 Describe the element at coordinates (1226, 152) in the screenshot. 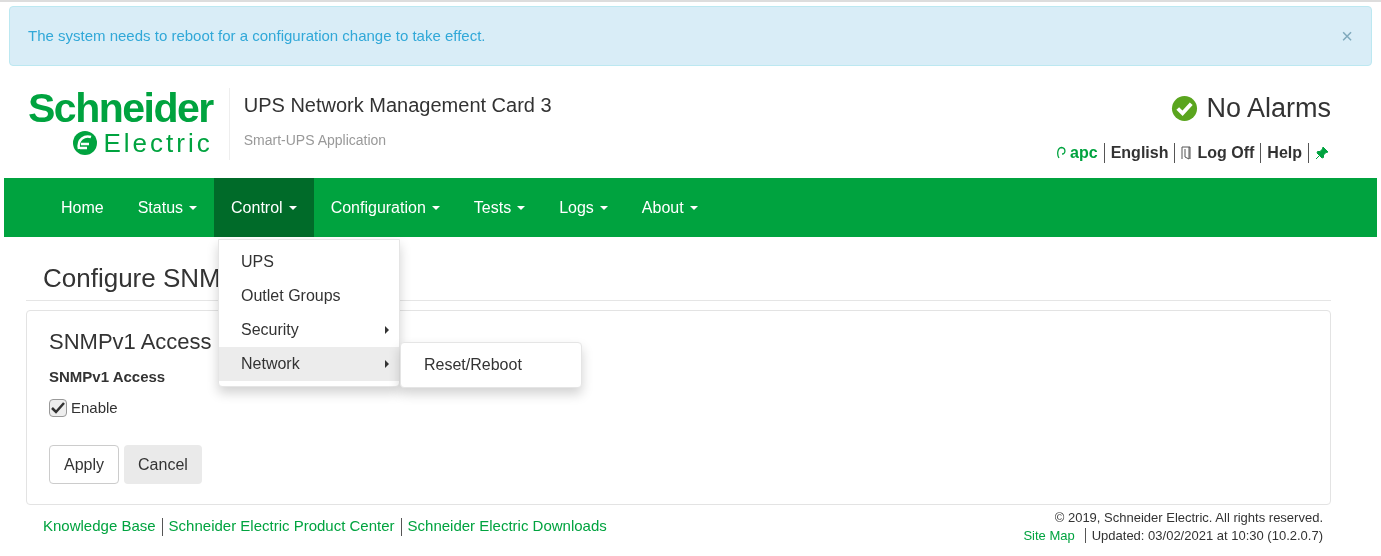

I see `logoff-link: Log Off` at that location.